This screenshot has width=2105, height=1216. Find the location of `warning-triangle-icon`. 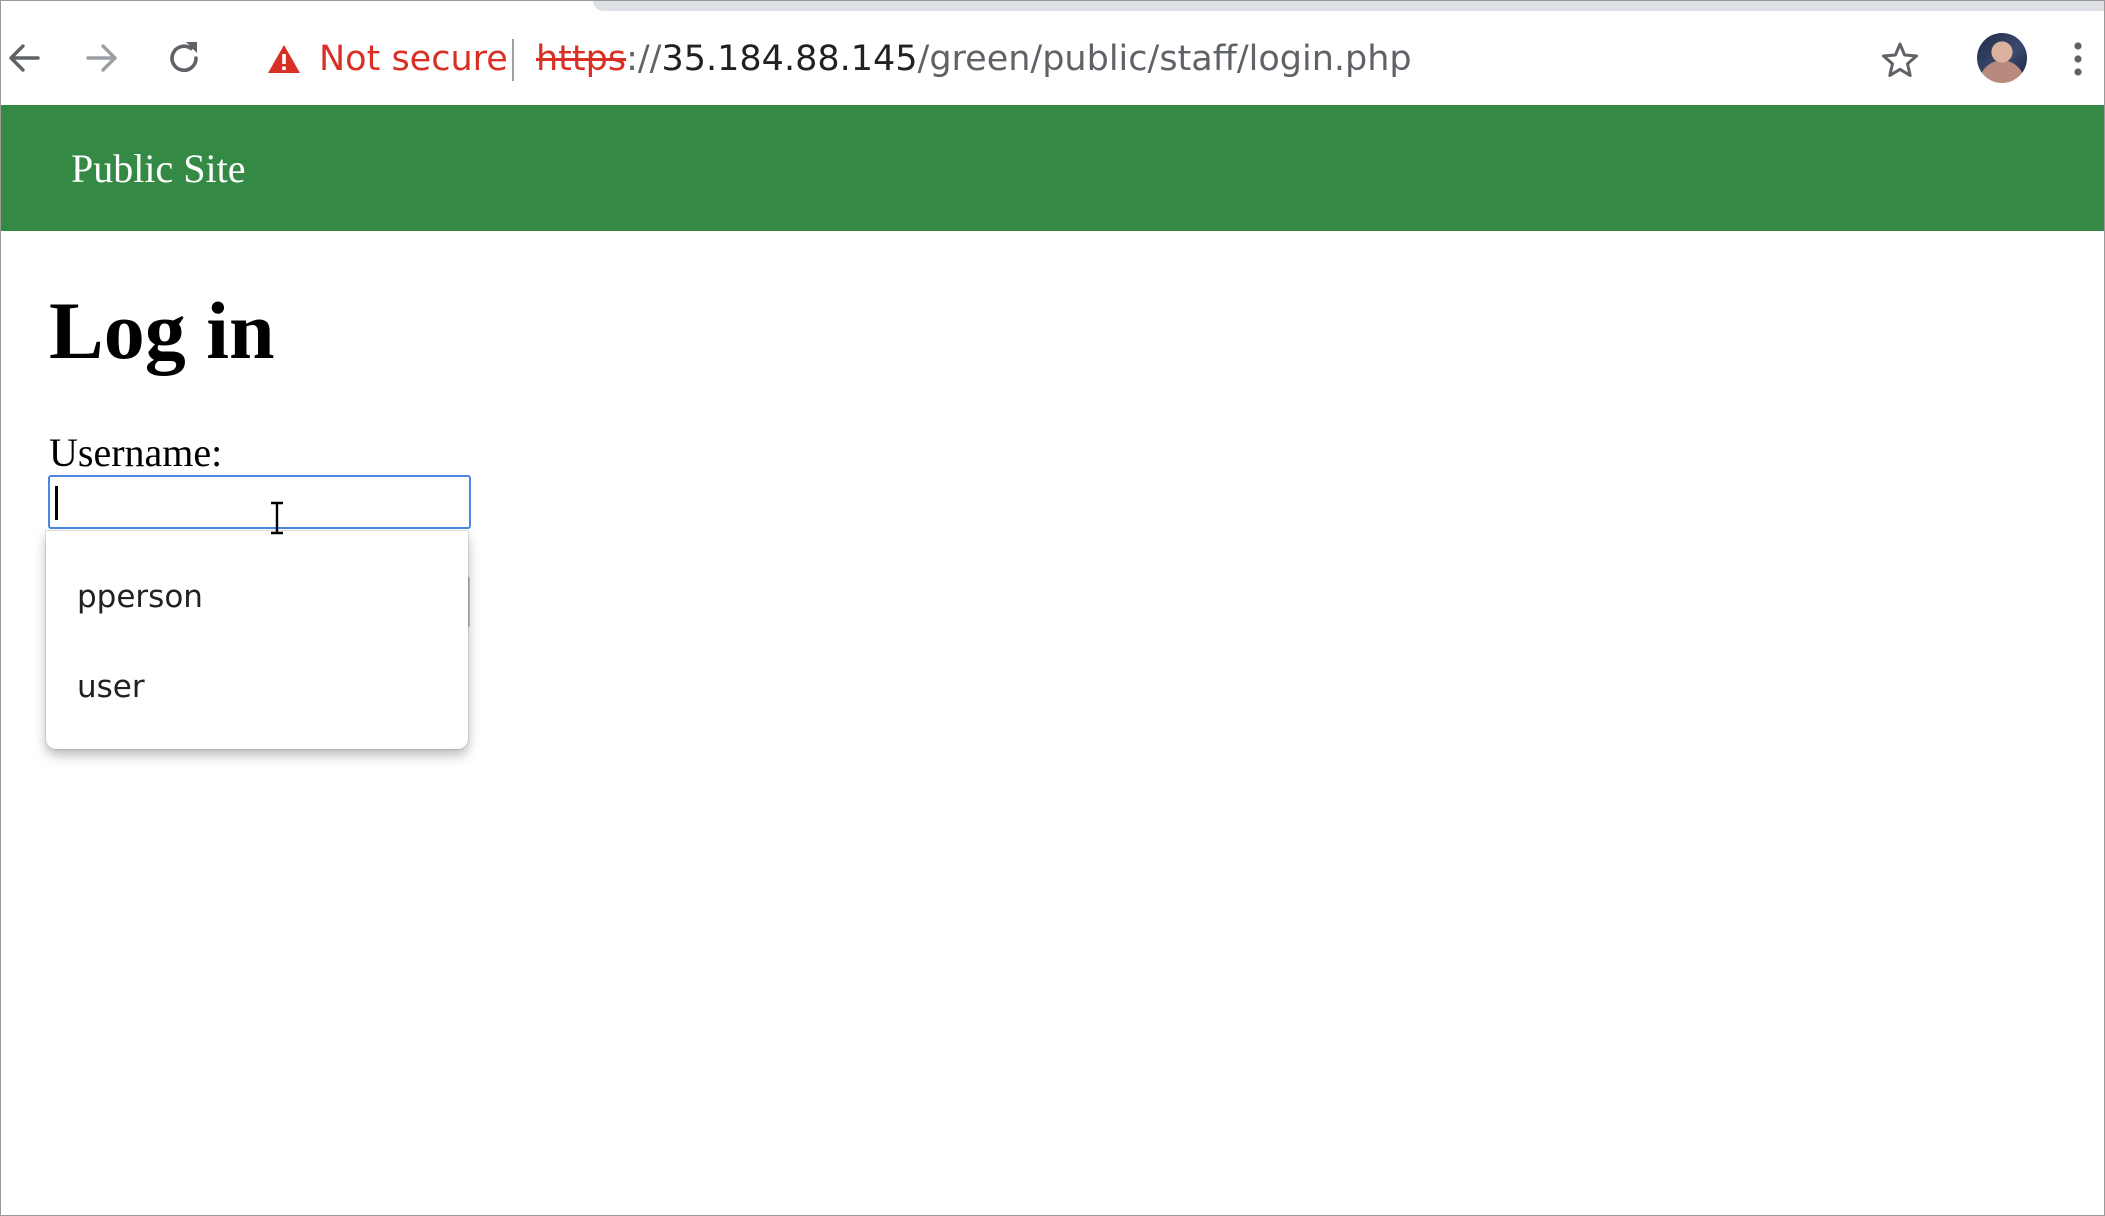

warning-triangle-icon is located at coordinates (284, 59).